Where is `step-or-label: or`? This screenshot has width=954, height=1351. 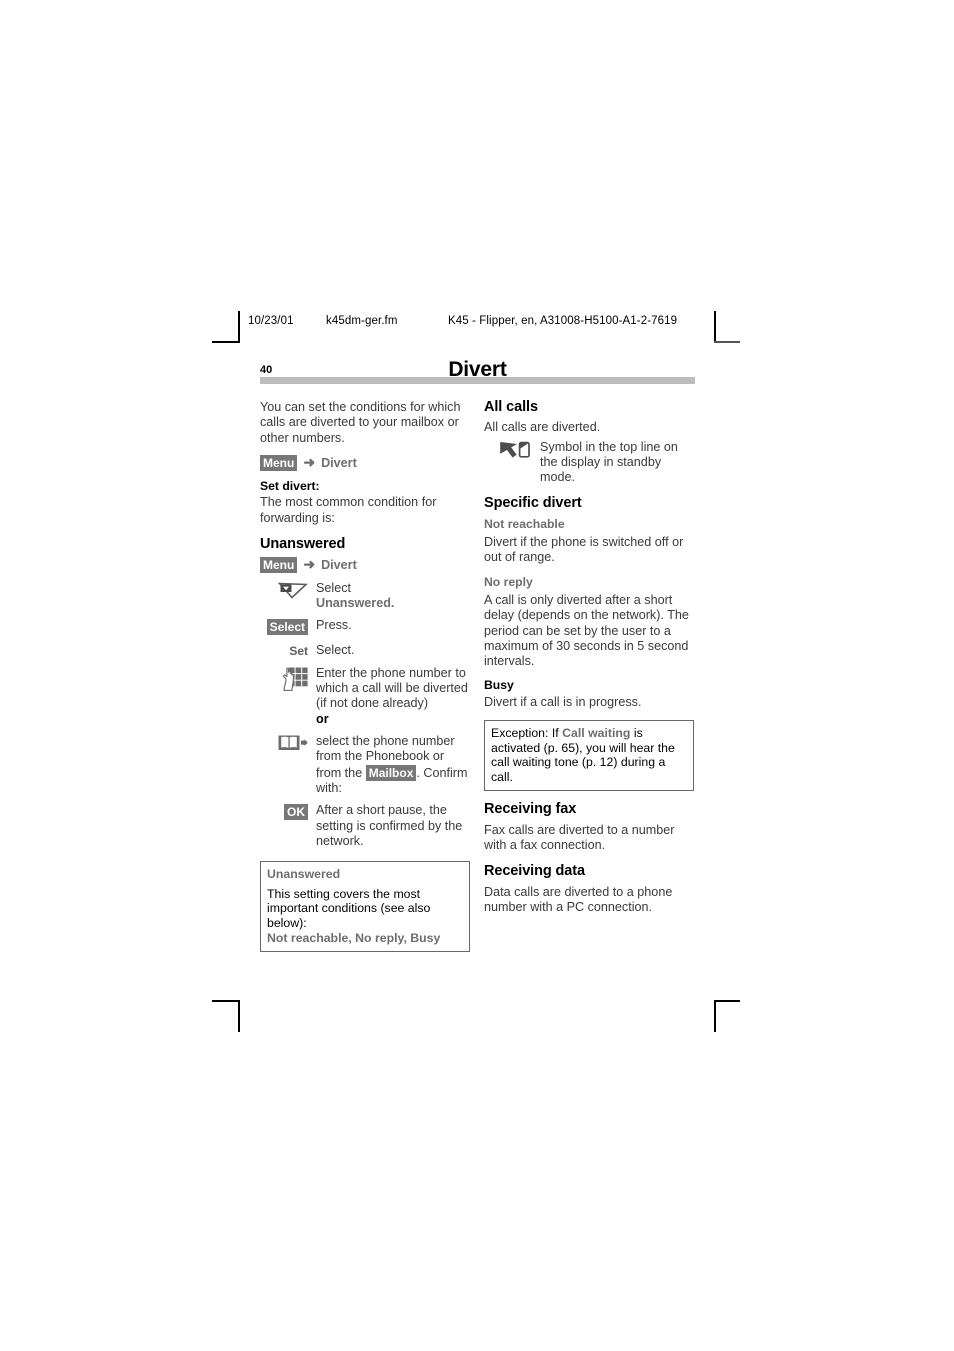
step-or-label: or is located at coordinates (322, 718).